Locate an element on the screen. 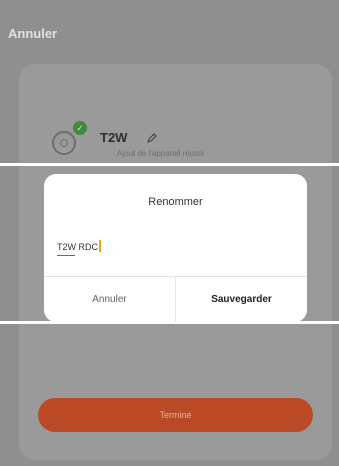 The height and width of the screenshot is (466, 339). save-button: Sauvegarder is located at coordinates (241, 299).